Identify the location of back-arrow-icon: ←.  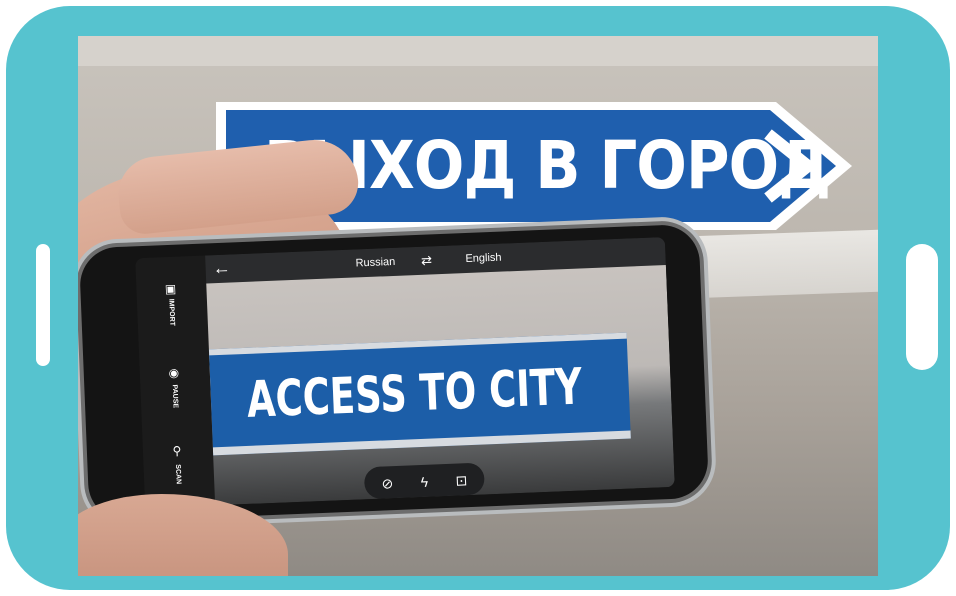
(221, 267).